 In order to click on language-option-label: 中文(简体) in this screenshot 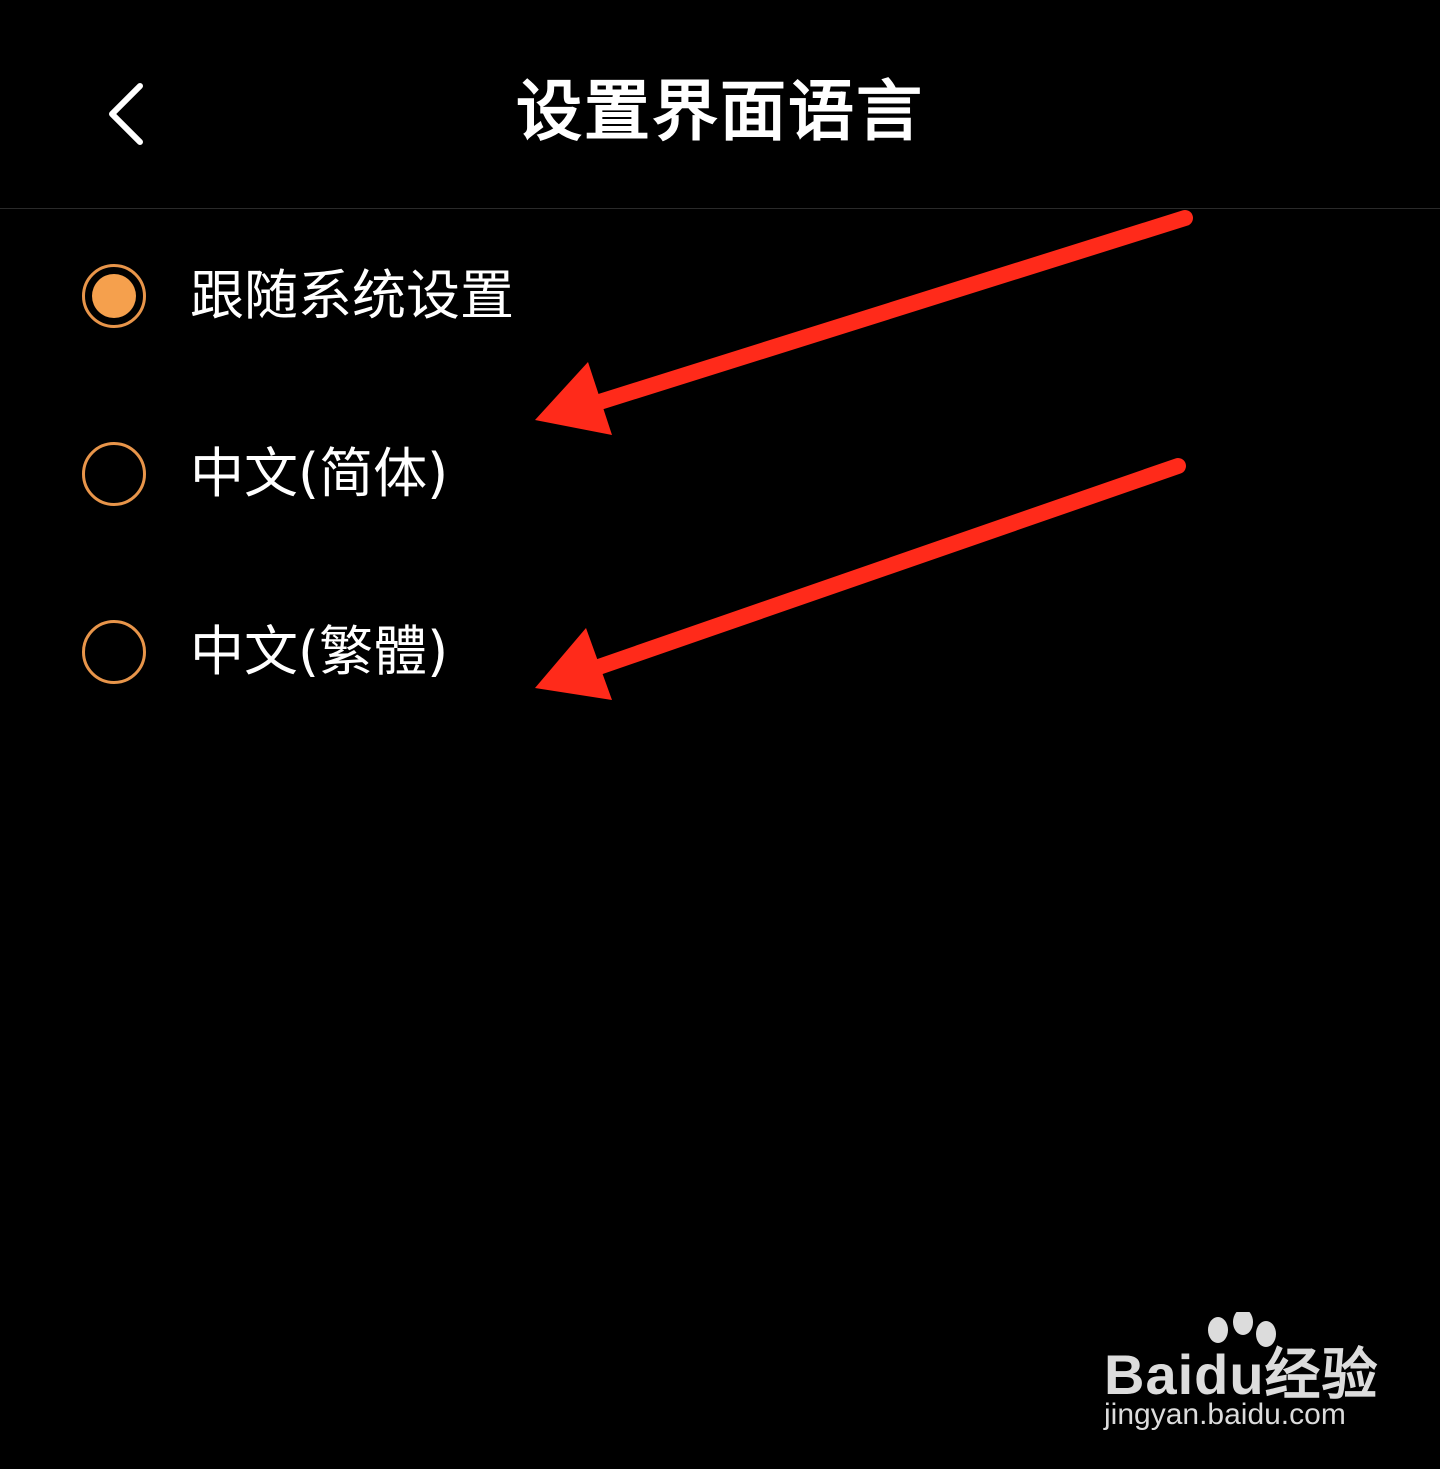, I will do `click(319, 473)`.